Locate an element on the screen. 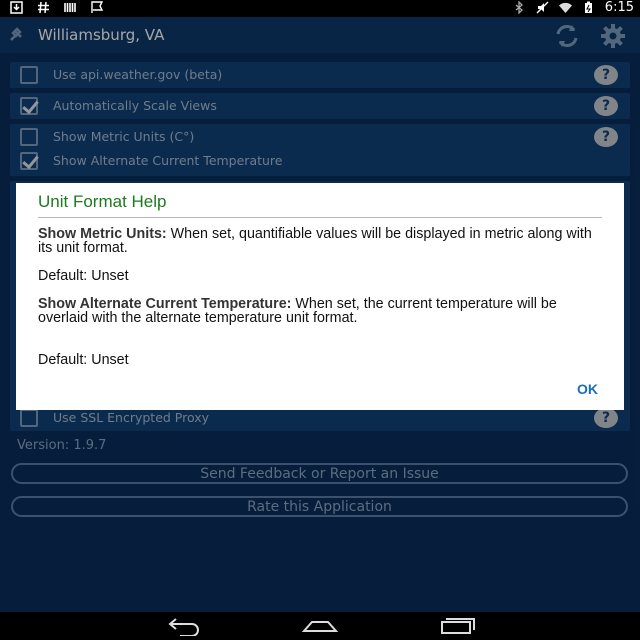 Image resolution: width=640 pixels, height=640 pixels. recents-icon is located at coordinates (458, 626).